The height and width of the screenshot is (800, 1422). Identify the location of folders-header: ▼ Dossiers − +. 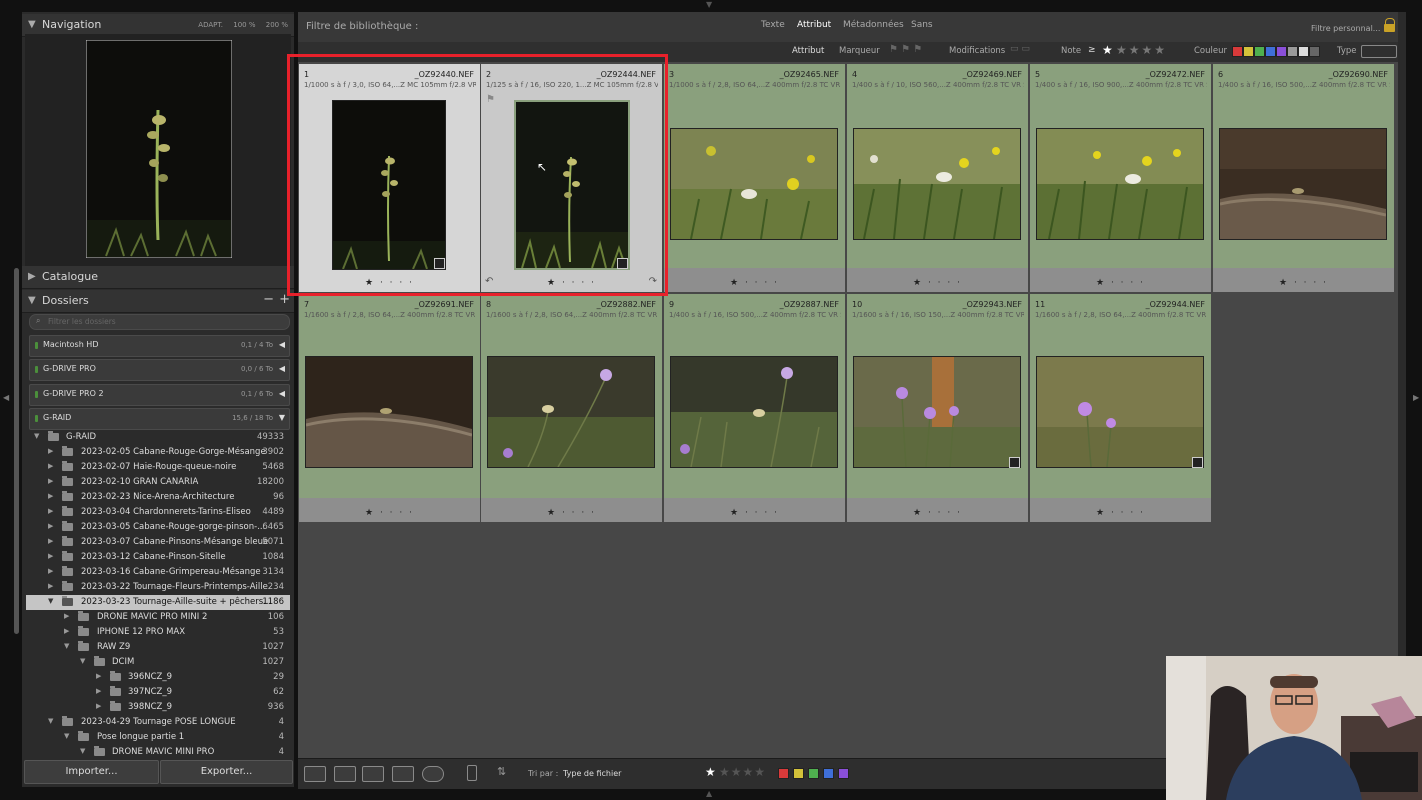
(158, 301).